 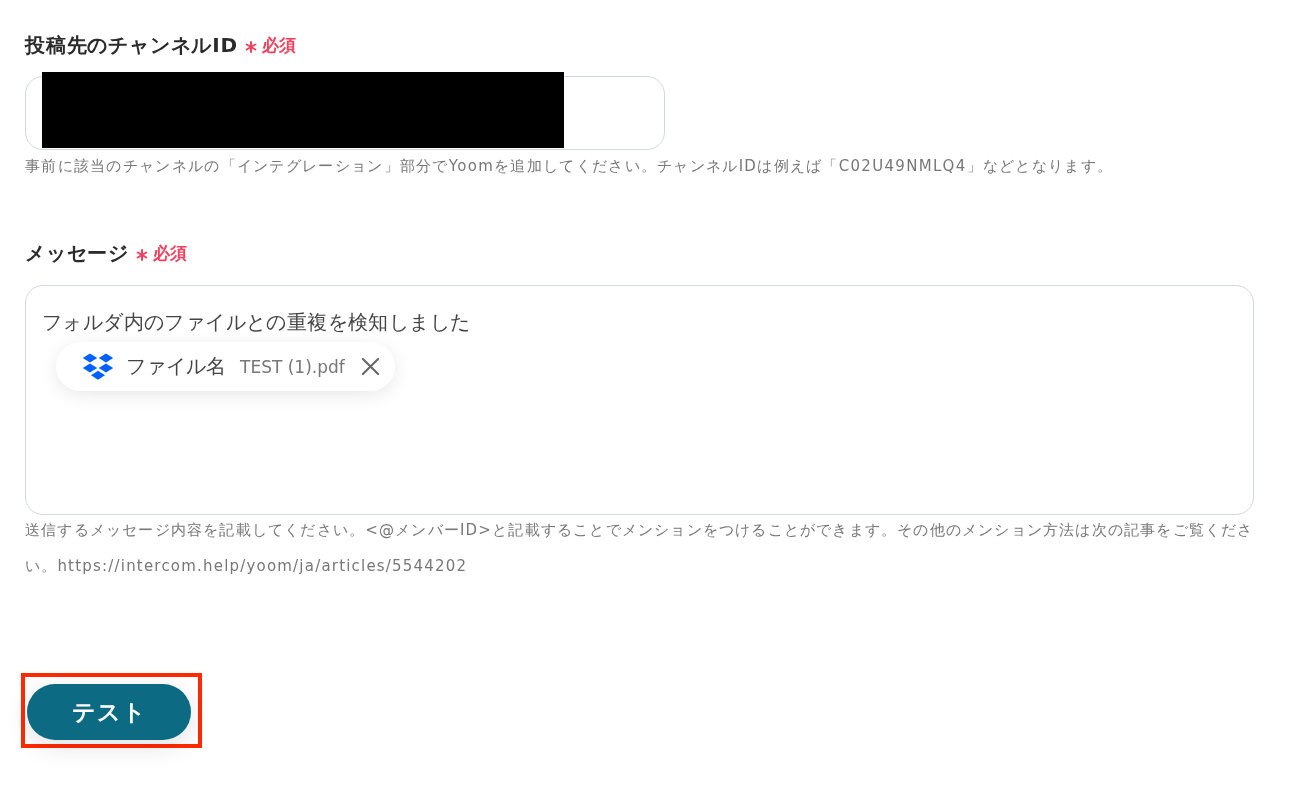 I want to click on hint-text: 送信するメッセージ内容を記載してください。<@メンバーID>と記載することでメンションをつけることができます。その他のメンション方法は次の記事をご覧ください。https://intercom.help/yoom/ja/articles/5544202, so click(x=639, y=548).